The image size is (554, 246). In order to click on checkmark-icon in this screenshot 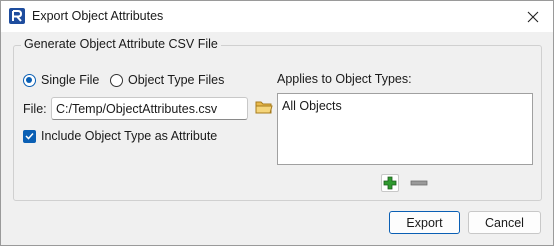, I will do `click(29, 136)`.